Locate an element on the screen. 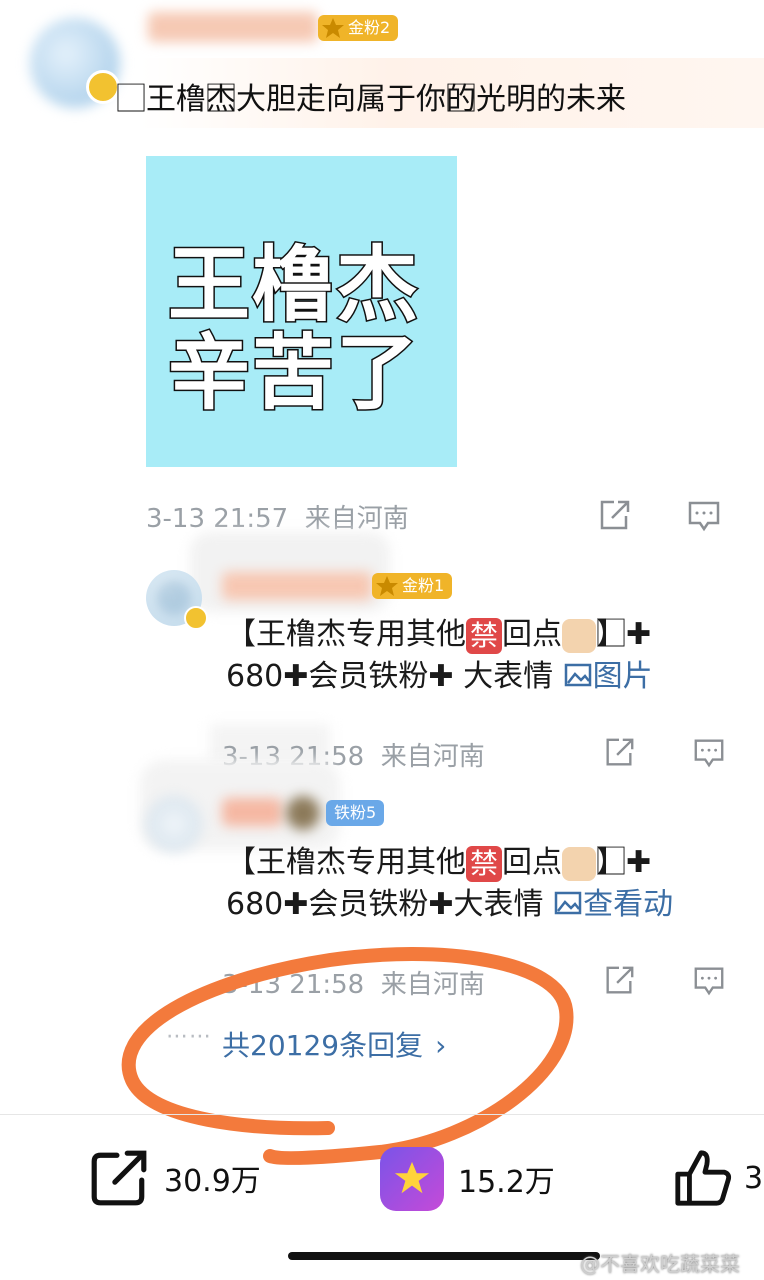 This screenshot has width=764, height=1280. reply-text-line2: 680✚会员铁粉✚大表情 查看动 is located at coordinates (450, 904).